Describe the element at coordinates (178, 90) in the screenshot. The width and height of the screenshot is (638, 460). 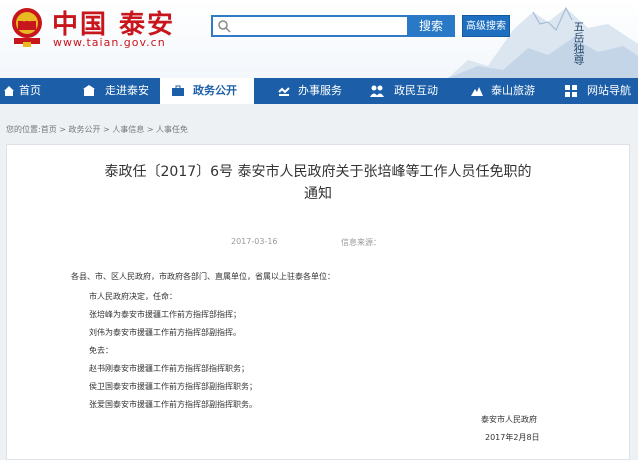
I see `briefcase-icon` at that location.